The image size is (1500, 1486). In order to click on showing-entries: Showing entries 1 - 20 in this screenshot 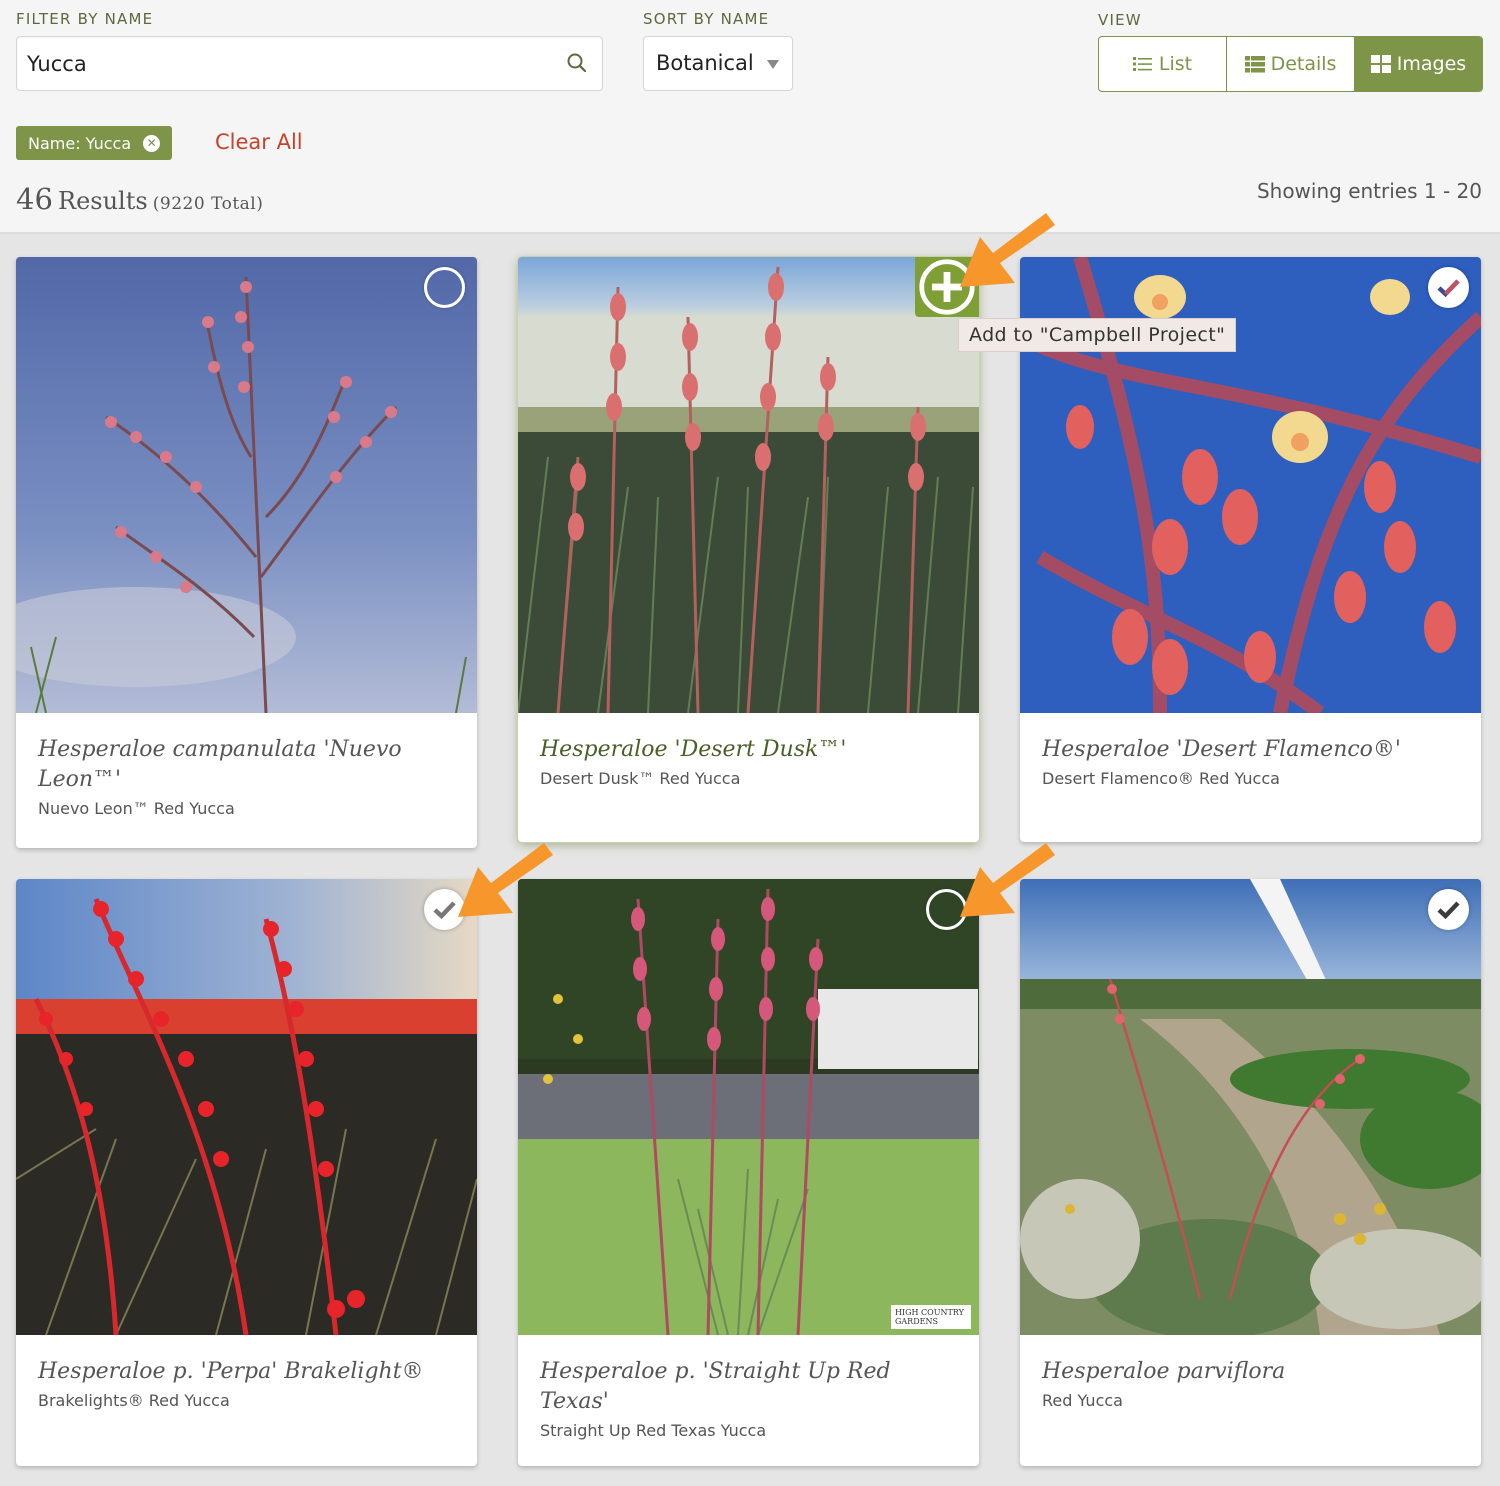, I will do `click(1369, 191)`.